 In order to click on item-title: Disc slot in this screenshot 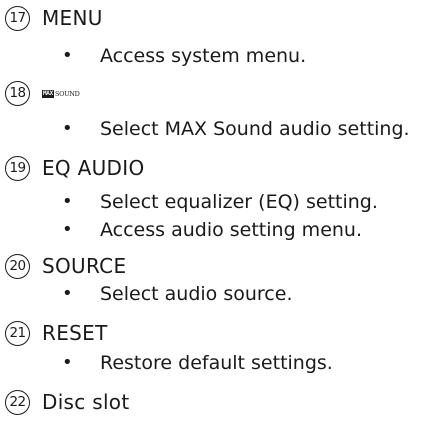, I will do `click(86, 402)`.